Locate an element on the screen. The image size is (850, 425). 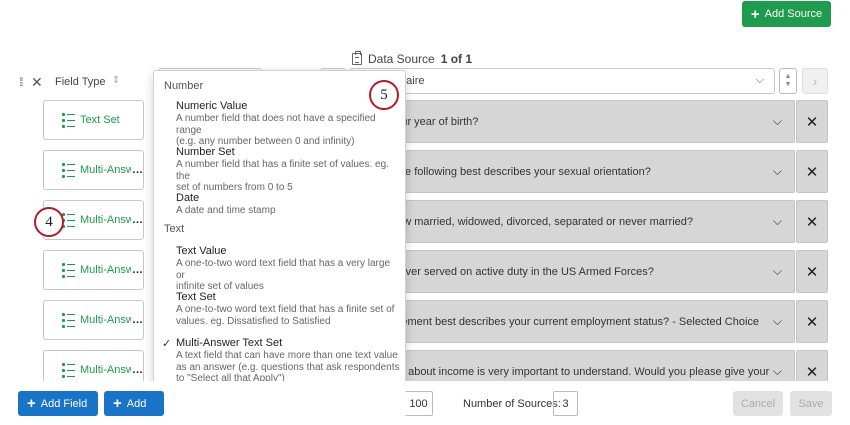
chevron-down-icon: ▼ is located at coordinates (788, 84).